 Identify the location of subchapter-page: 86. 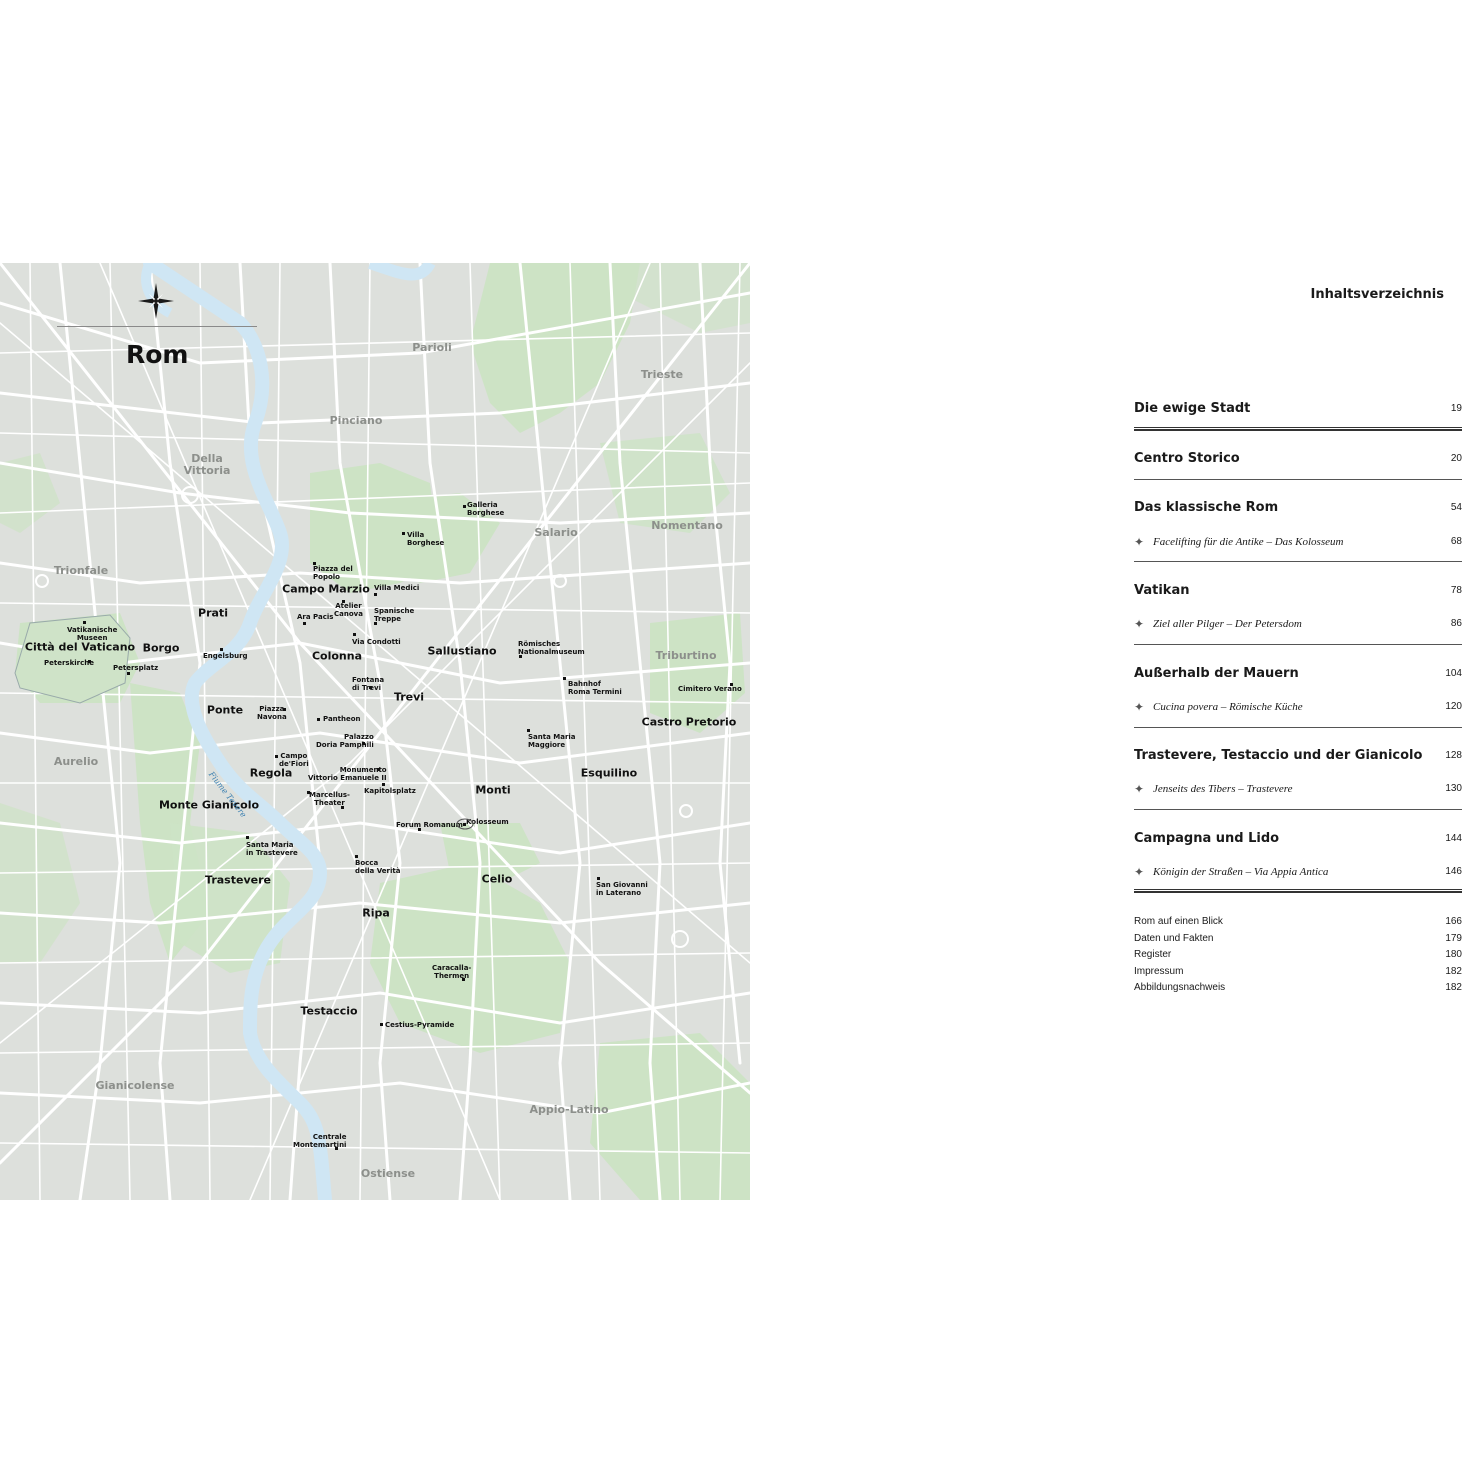
(1456, 623).